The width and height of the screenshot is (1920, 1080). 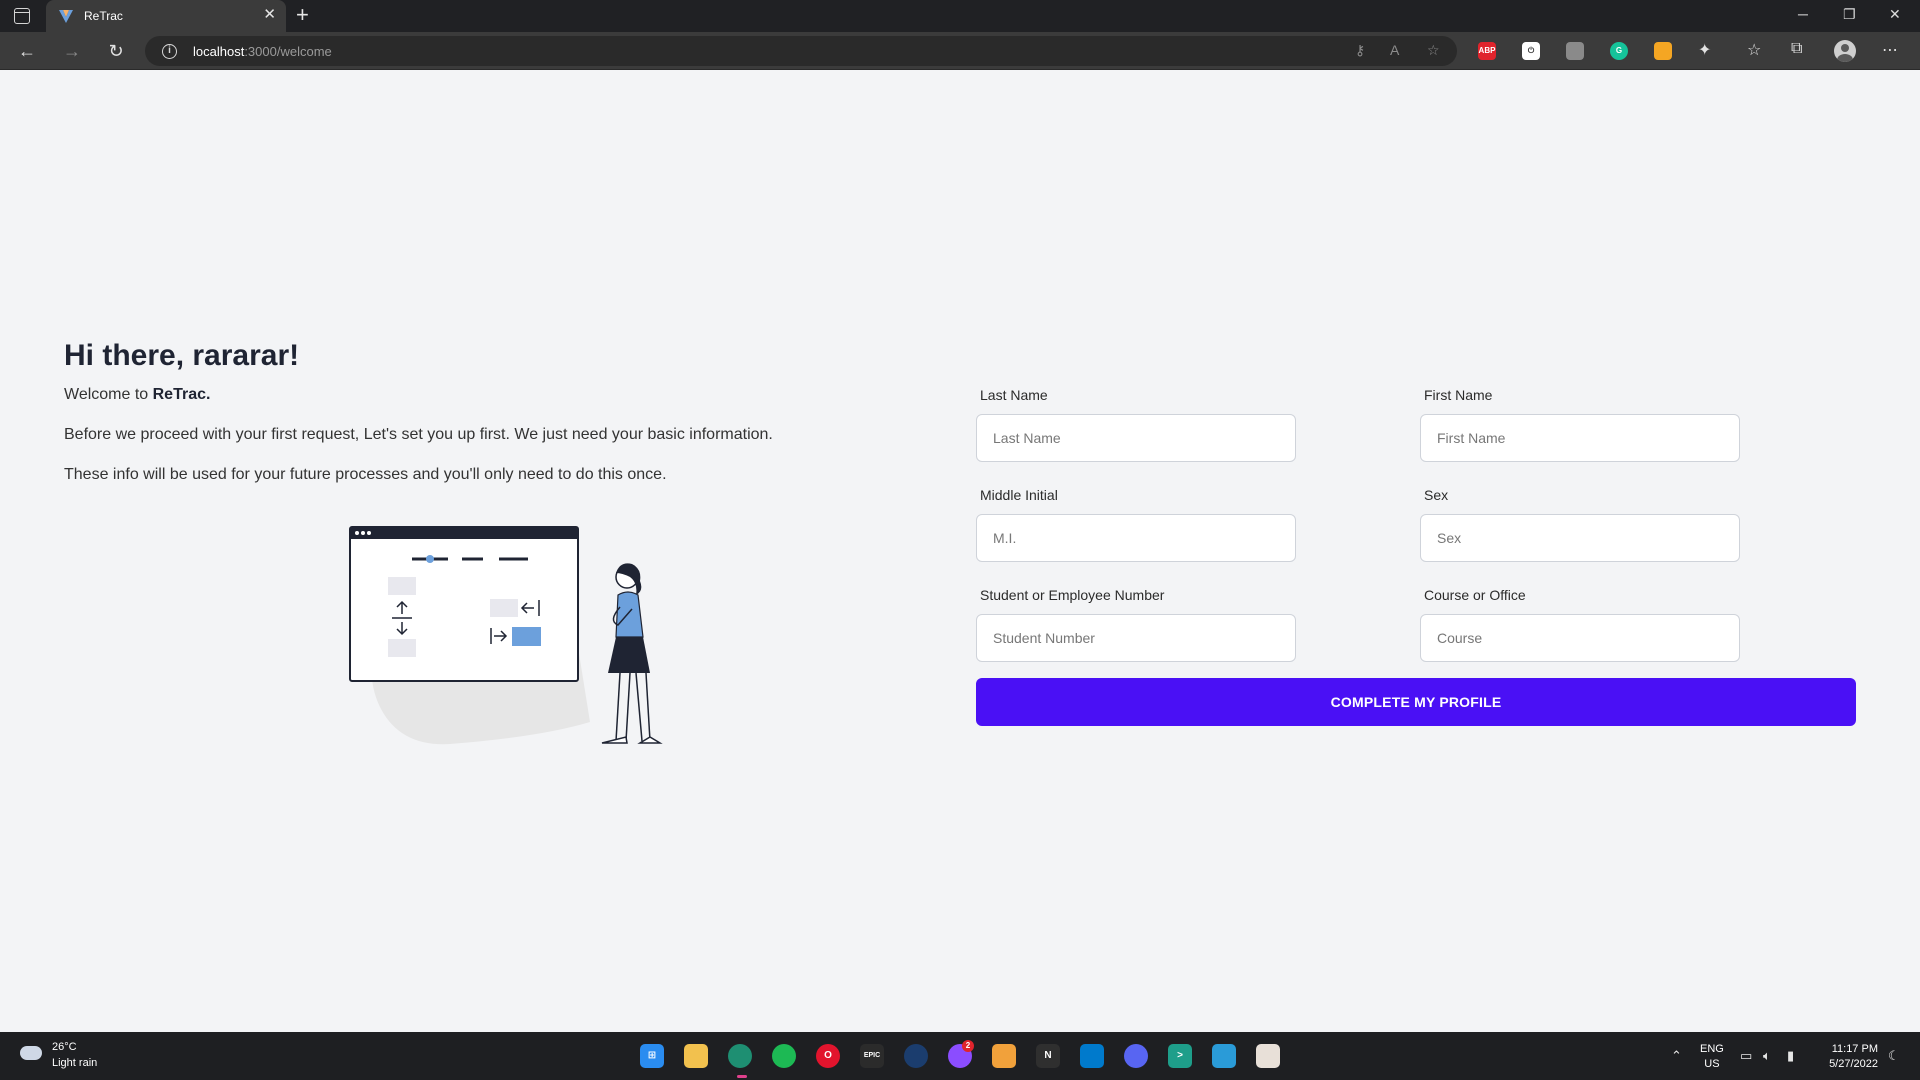 What do you see at coordinates (1767, 1056) in the screenshot?
I see `volume-icon: 🔈︎` at bounding box center [1767, 1056].